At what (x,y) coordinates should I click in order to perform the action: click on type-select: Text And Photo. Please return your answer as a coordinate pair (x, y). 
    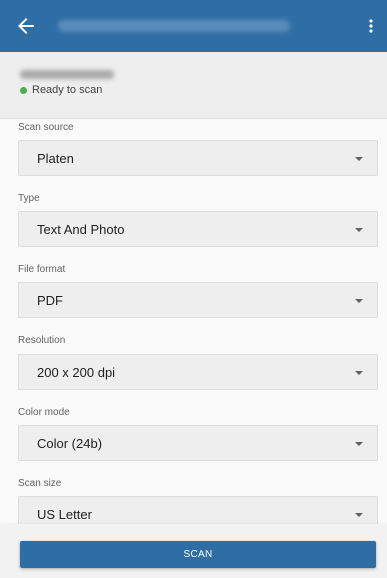
    Looking at the image, I should click on (198, 229).